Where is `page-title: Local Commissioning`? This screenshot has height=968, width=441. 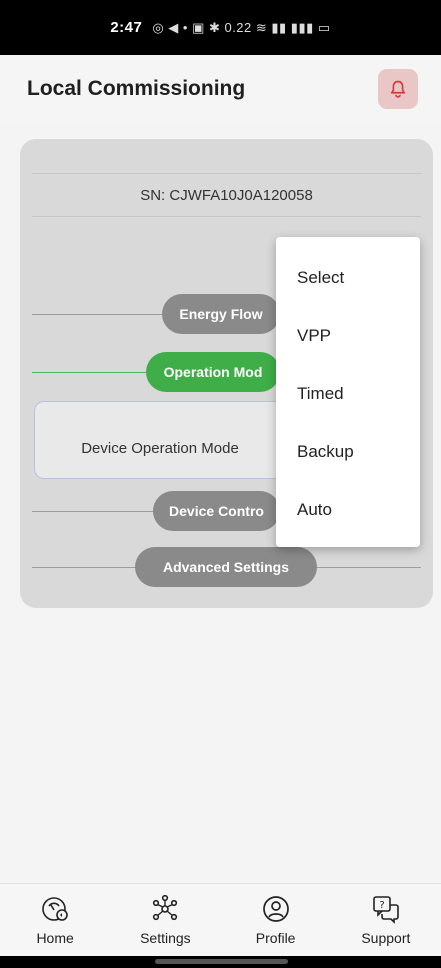 page-title: Local Commissioning is located at coordinates (136, 88).